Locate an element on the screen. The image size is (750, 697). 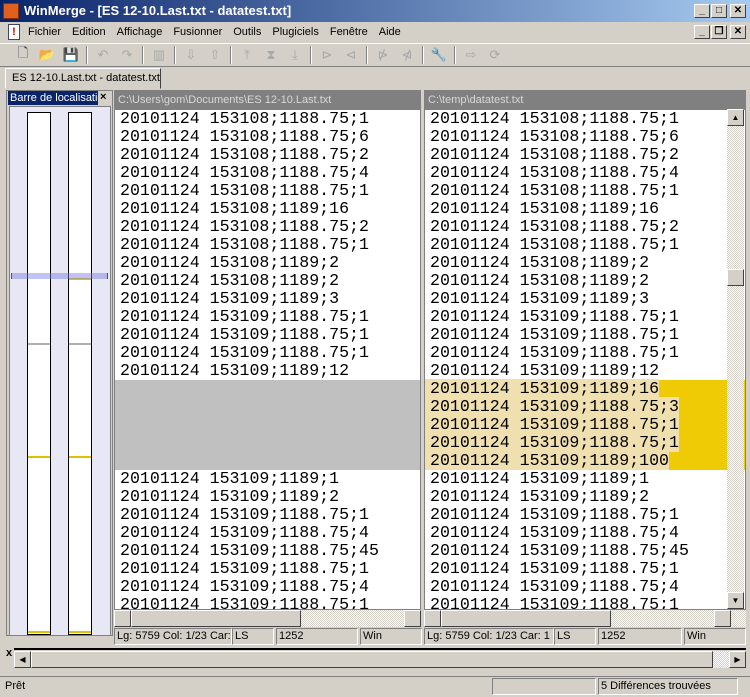
right-vertical-scrollbar: ▲ ▼ is located at coordinates (735, 359).